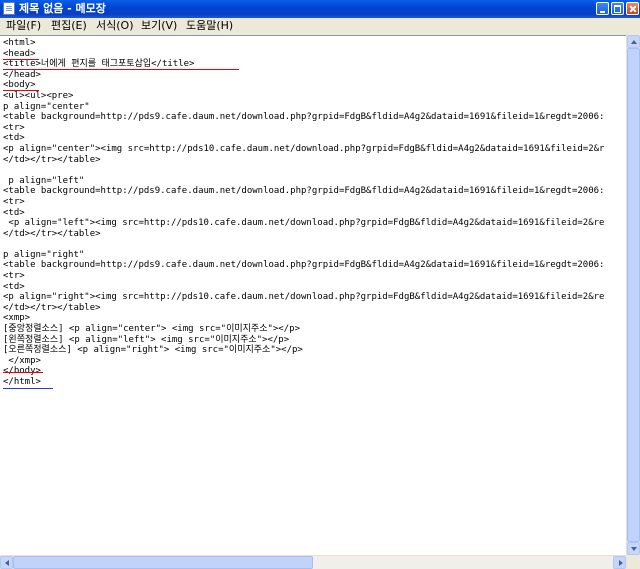 The height and width of the screenshot is (569, 640). What do you see at coordinates (632, 8) in the screenshot?
I see `close-button` at bounding box center [632, 8].